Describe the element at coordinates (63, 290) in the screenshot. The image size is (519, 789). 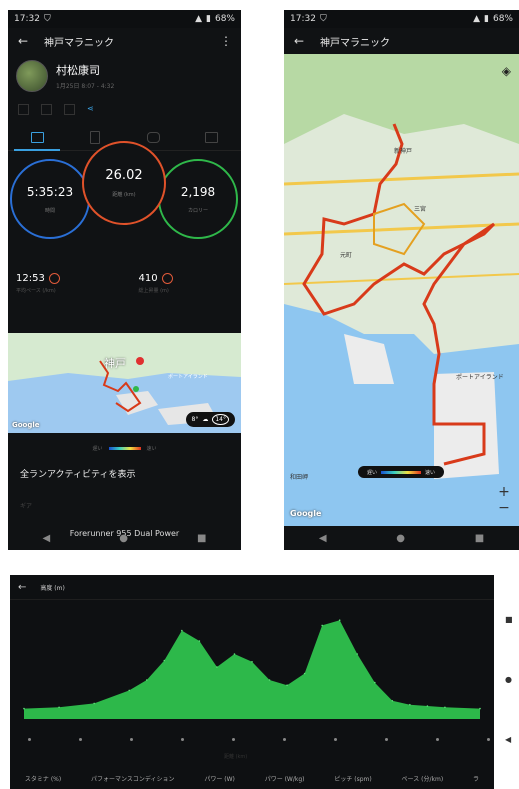
I see `pace-stat: 12:53 平均ペース (/km)` at that location.